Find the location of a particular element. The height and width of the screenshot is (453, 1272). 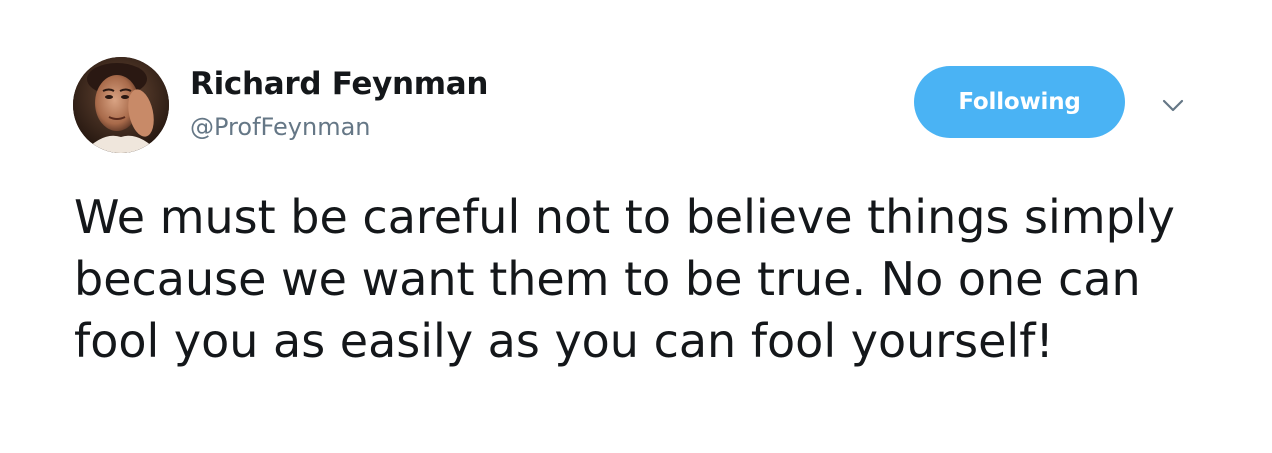

author-handle: @ProfFeynman is located at coordinates (280, 127).